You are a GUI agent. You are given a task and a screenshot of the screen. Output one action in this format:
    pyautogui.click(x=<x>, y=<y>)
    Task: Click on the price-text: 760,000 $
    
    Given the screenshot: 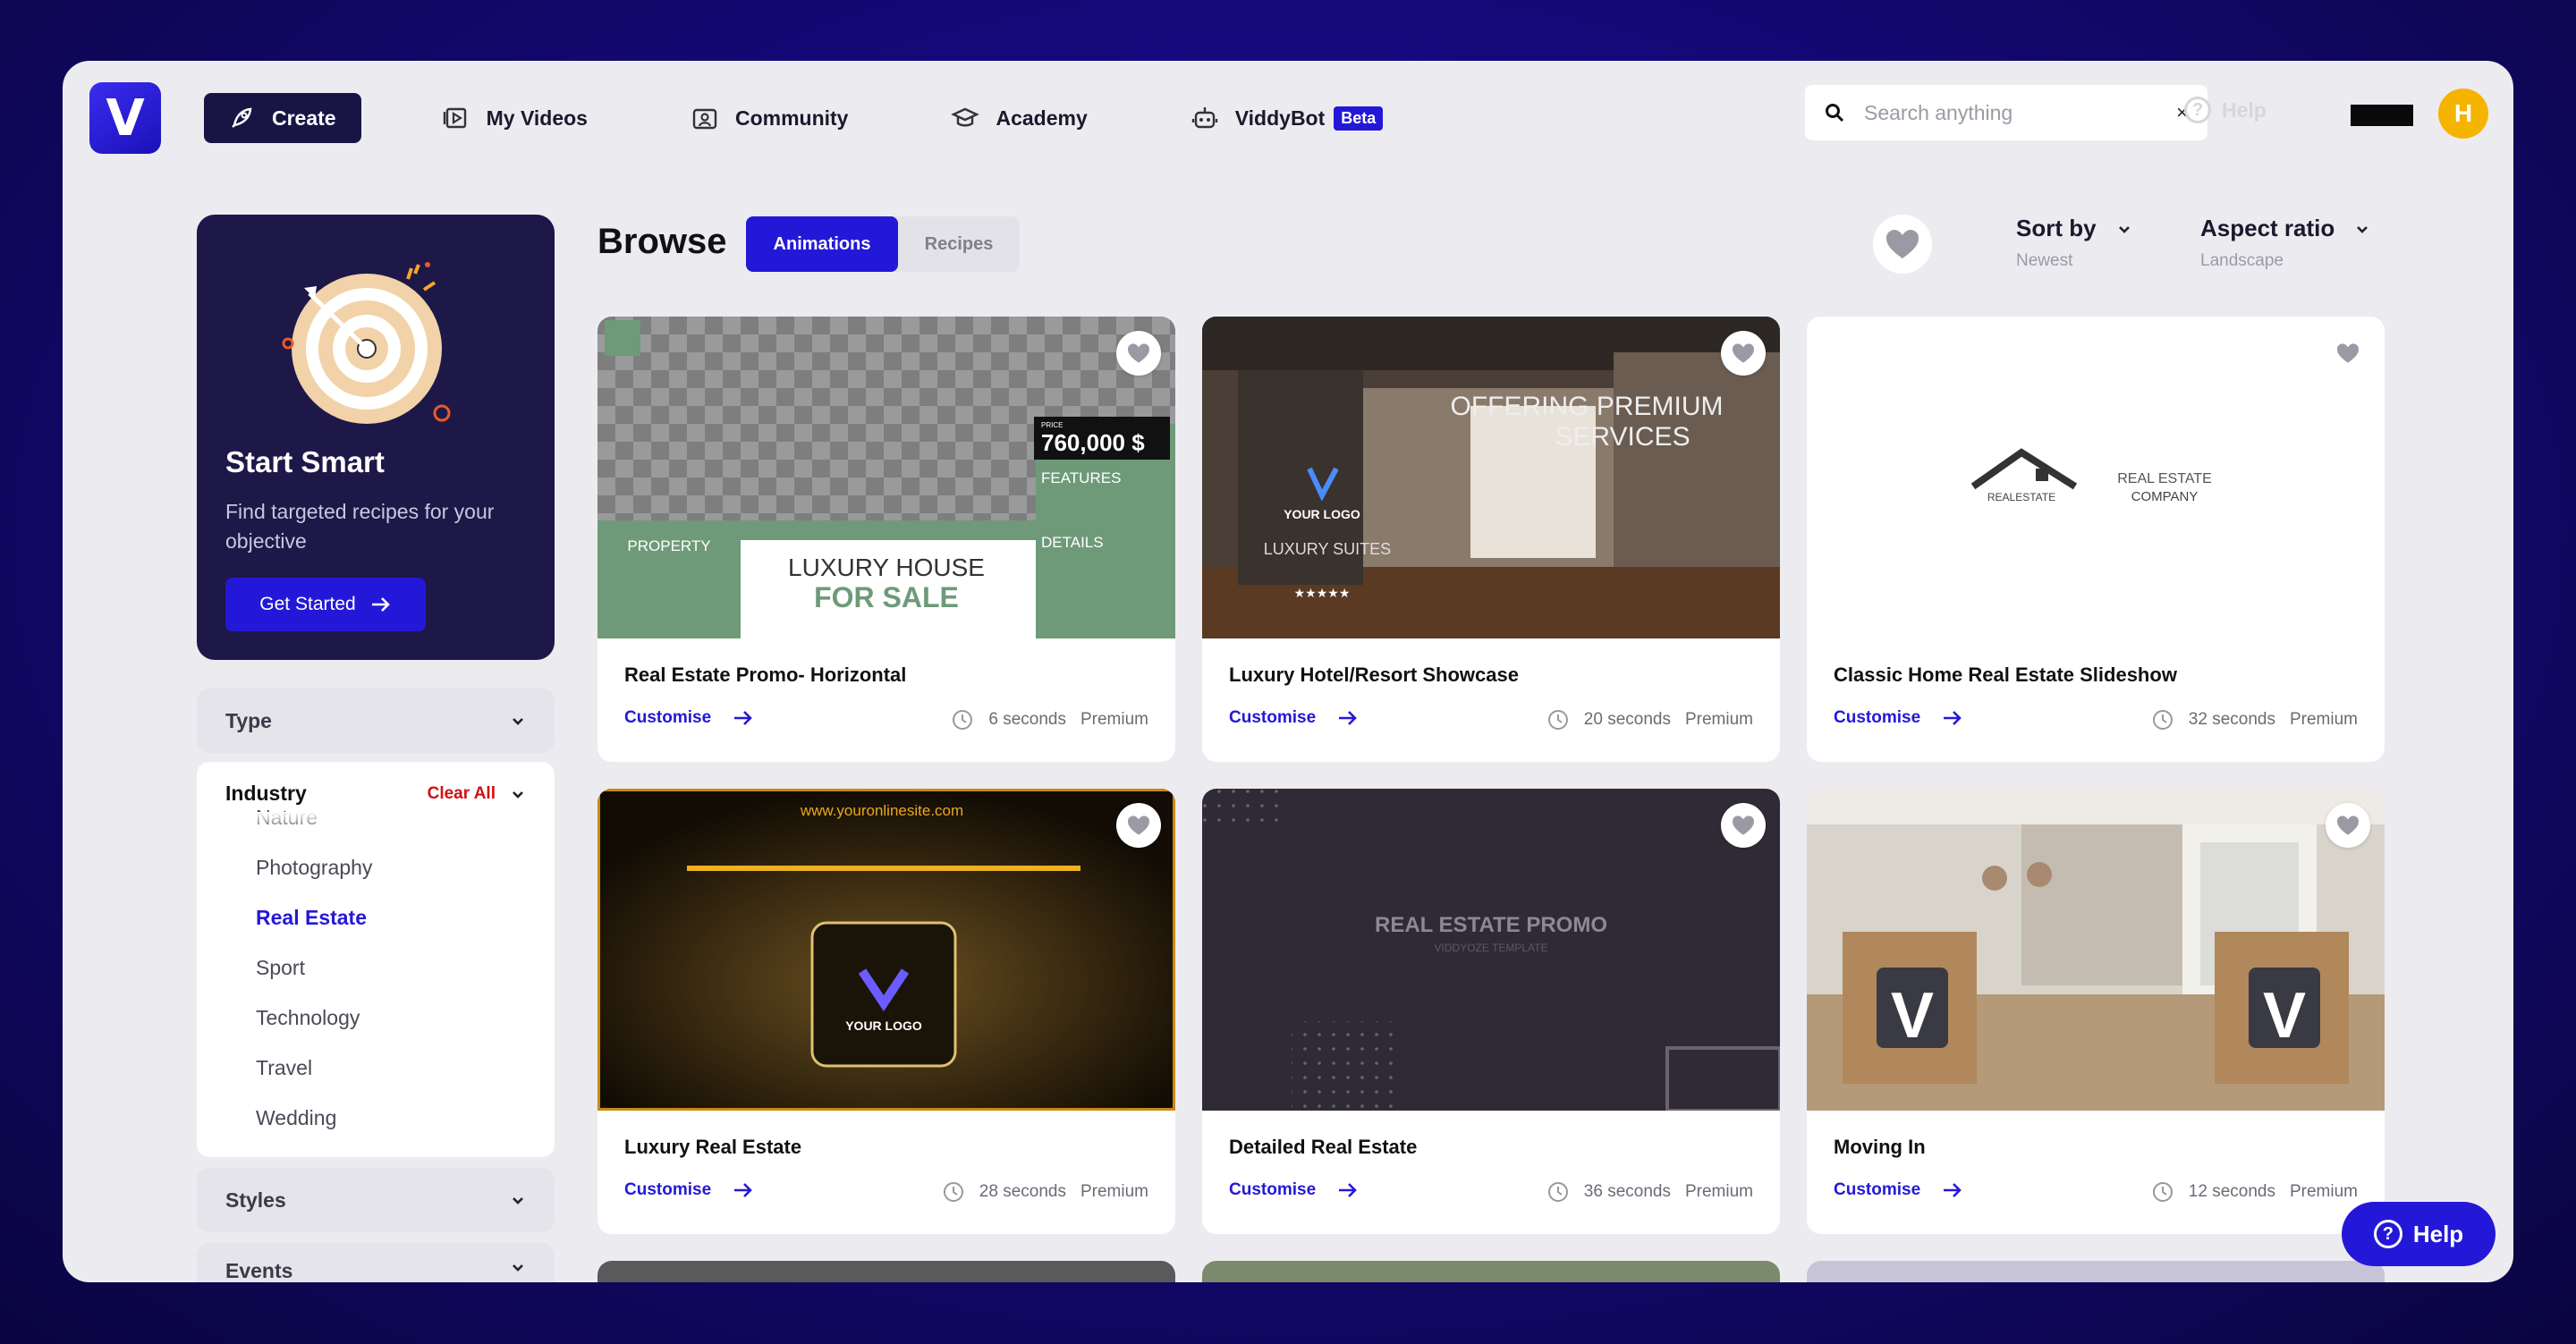 What is the action you would take?
    pyautogui.click(x=1093, y=442)
    